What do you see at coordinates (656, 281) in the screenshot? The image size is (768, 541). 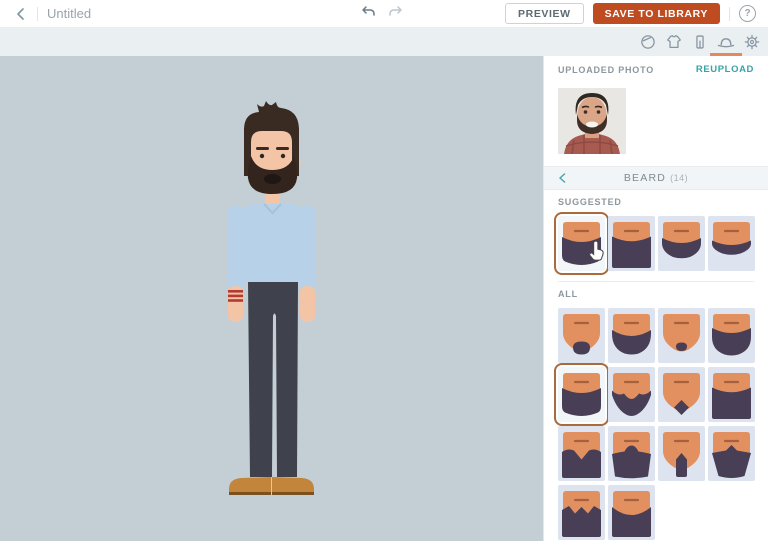 I see `section-divider` at bounding box center [656, 281].